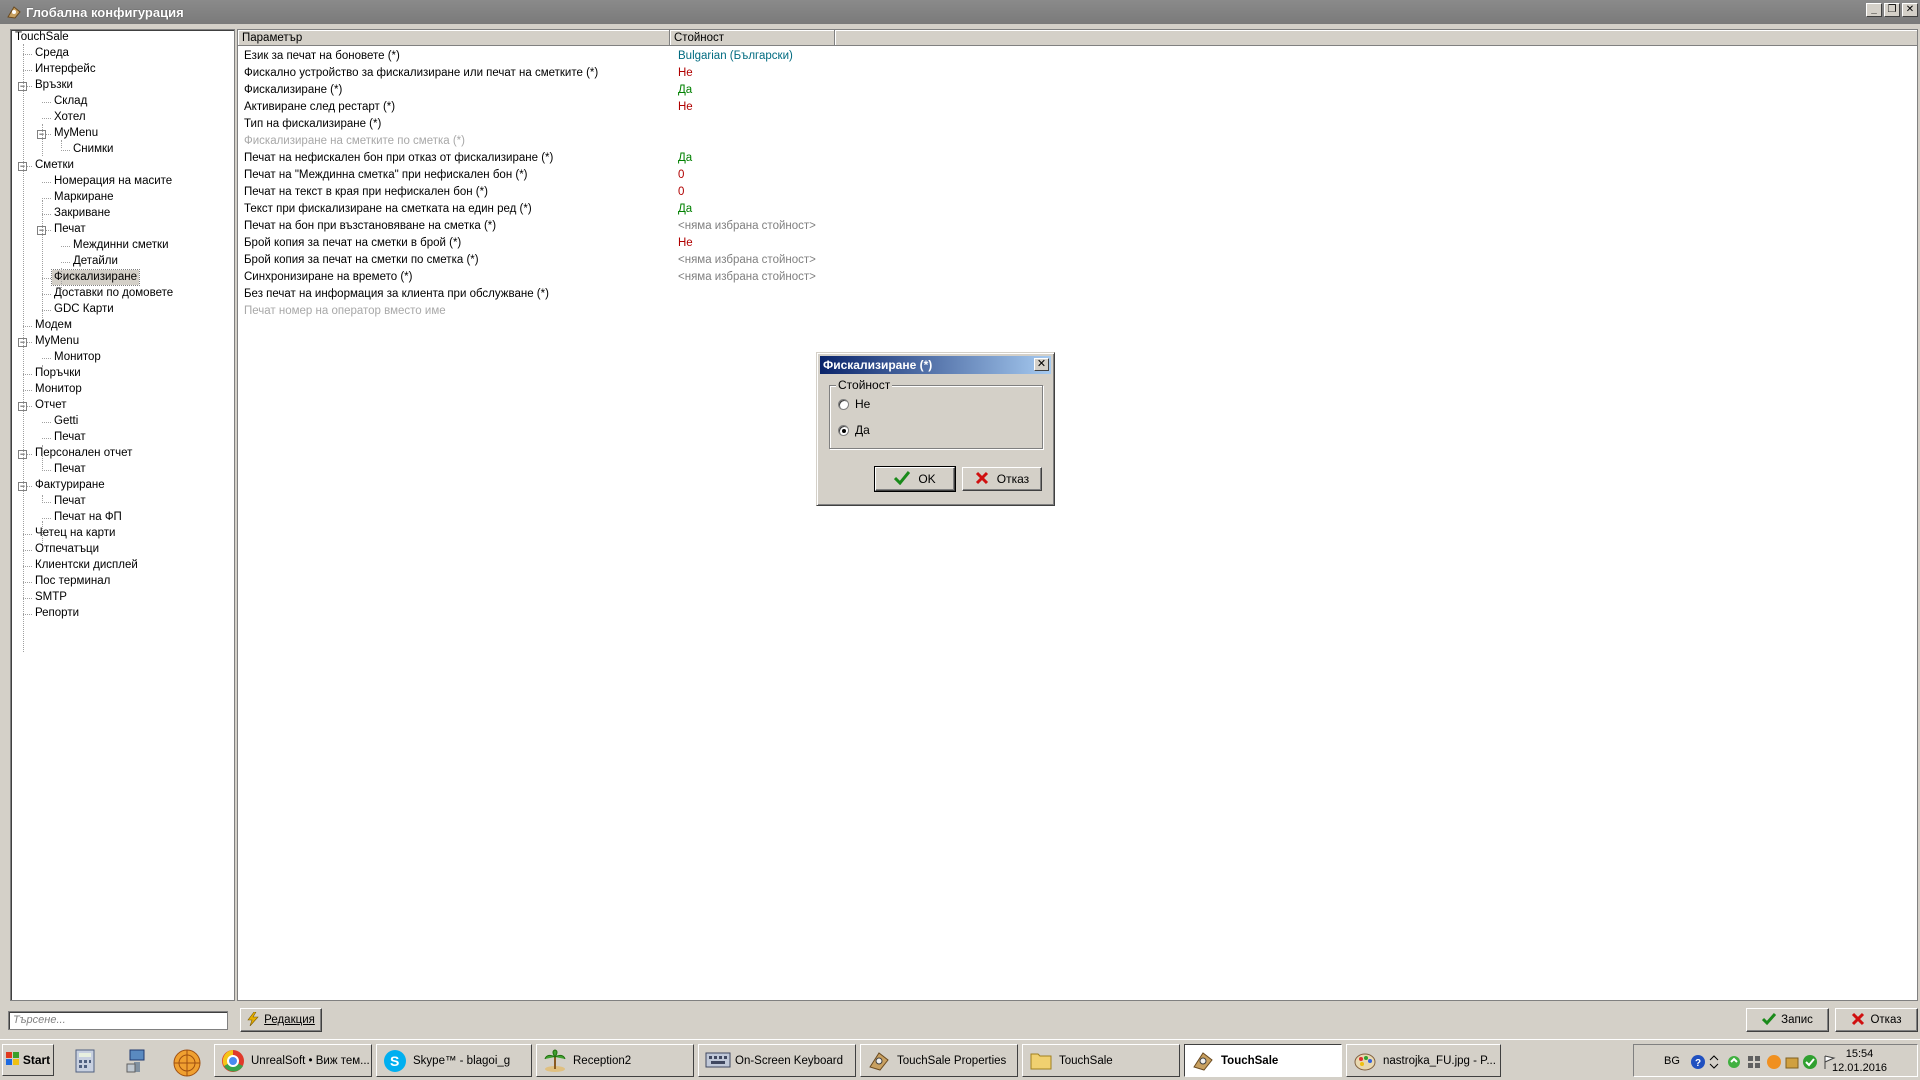 Image resolution: width=1920 pixels, height=1080 pixels. What do you see at coordinates (1754, 1062) in the screenshot?
I see `windows-flag-icon` at bounding box center [1754, 1062].